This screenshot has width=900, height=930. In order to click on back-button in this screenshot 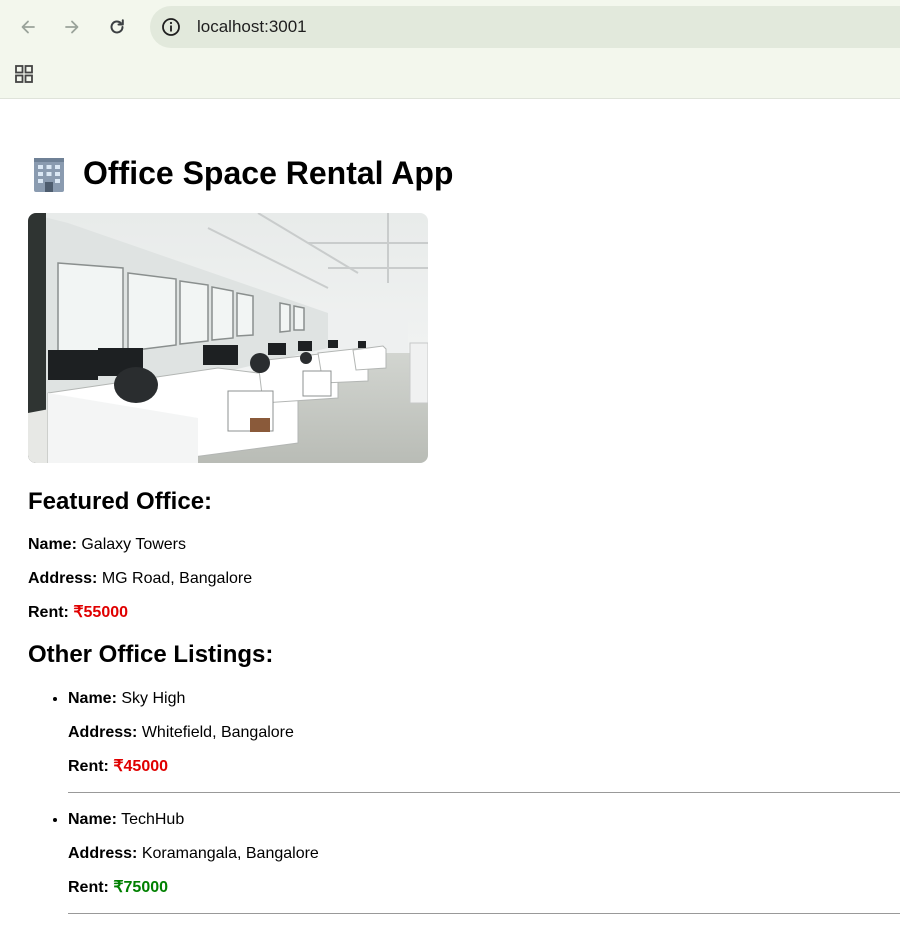, I will do `click(28, 27)`.